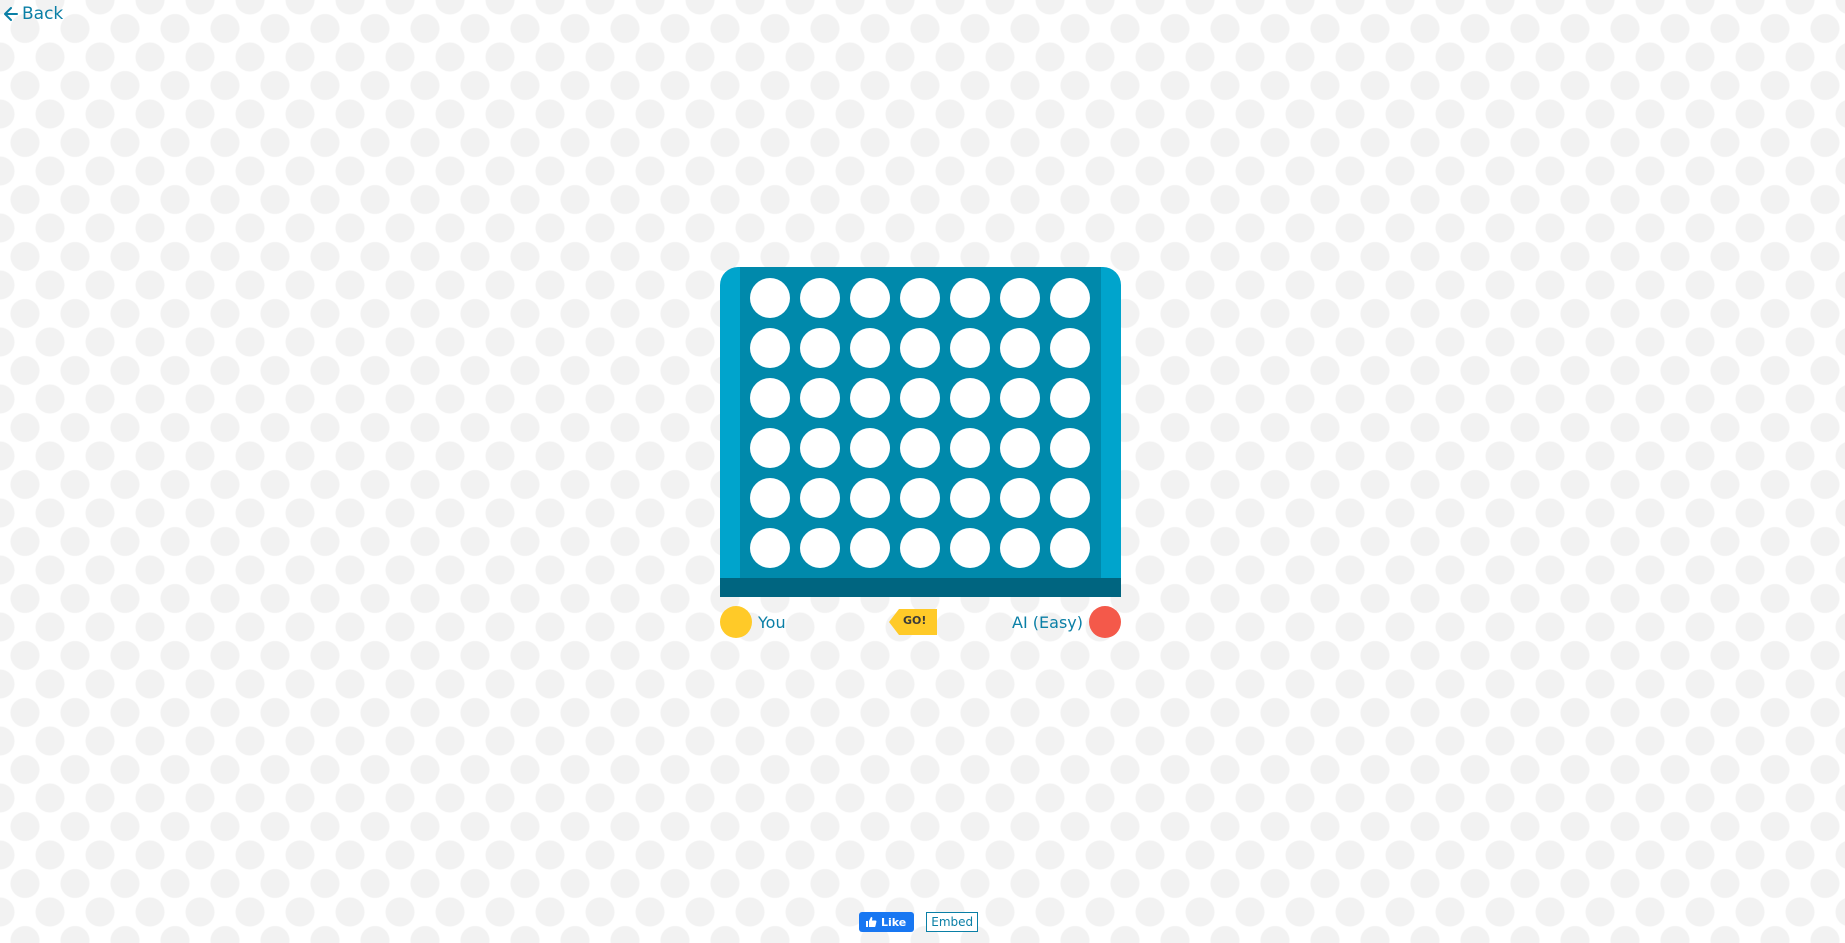  I want to click on game-area: You GO! AI (Easy), so click(920, 453).